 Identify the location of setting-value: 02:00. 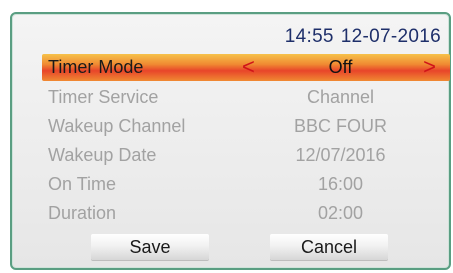
(340, 213).